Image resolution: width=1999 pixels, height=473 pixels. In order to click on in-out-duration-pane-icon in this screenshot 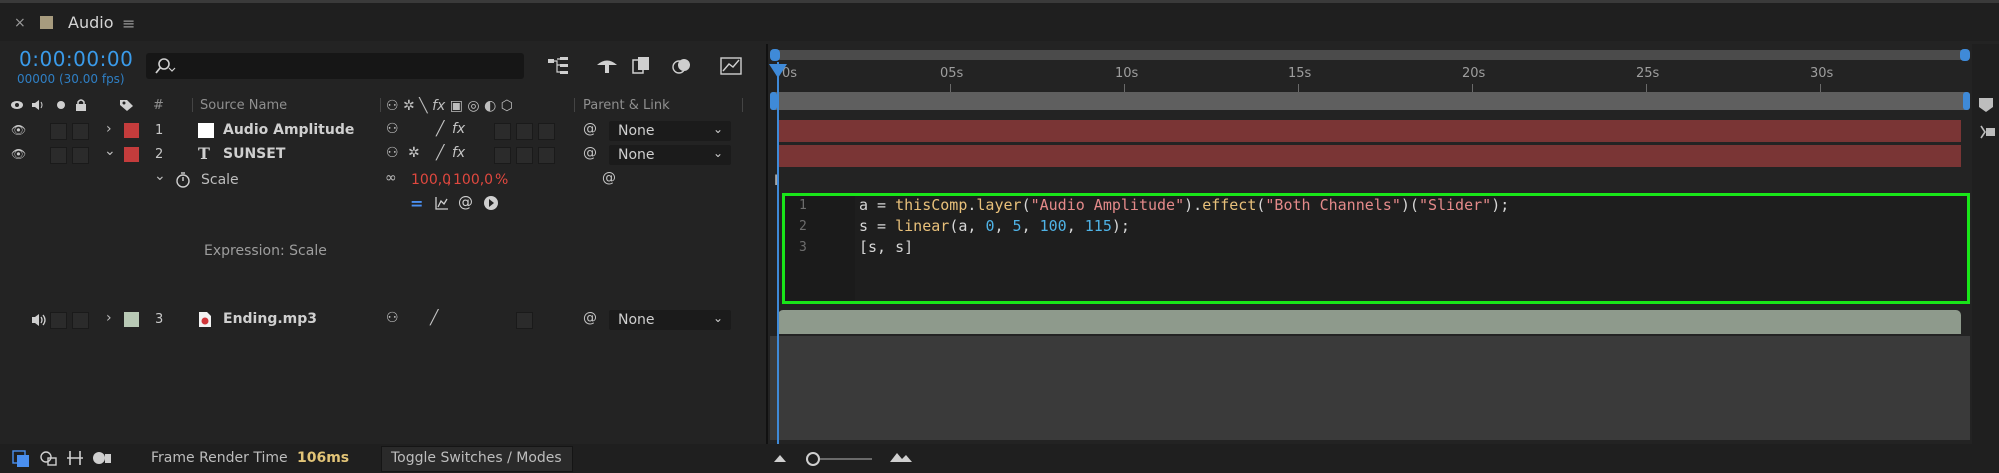, I will do `click(75, 458)`.